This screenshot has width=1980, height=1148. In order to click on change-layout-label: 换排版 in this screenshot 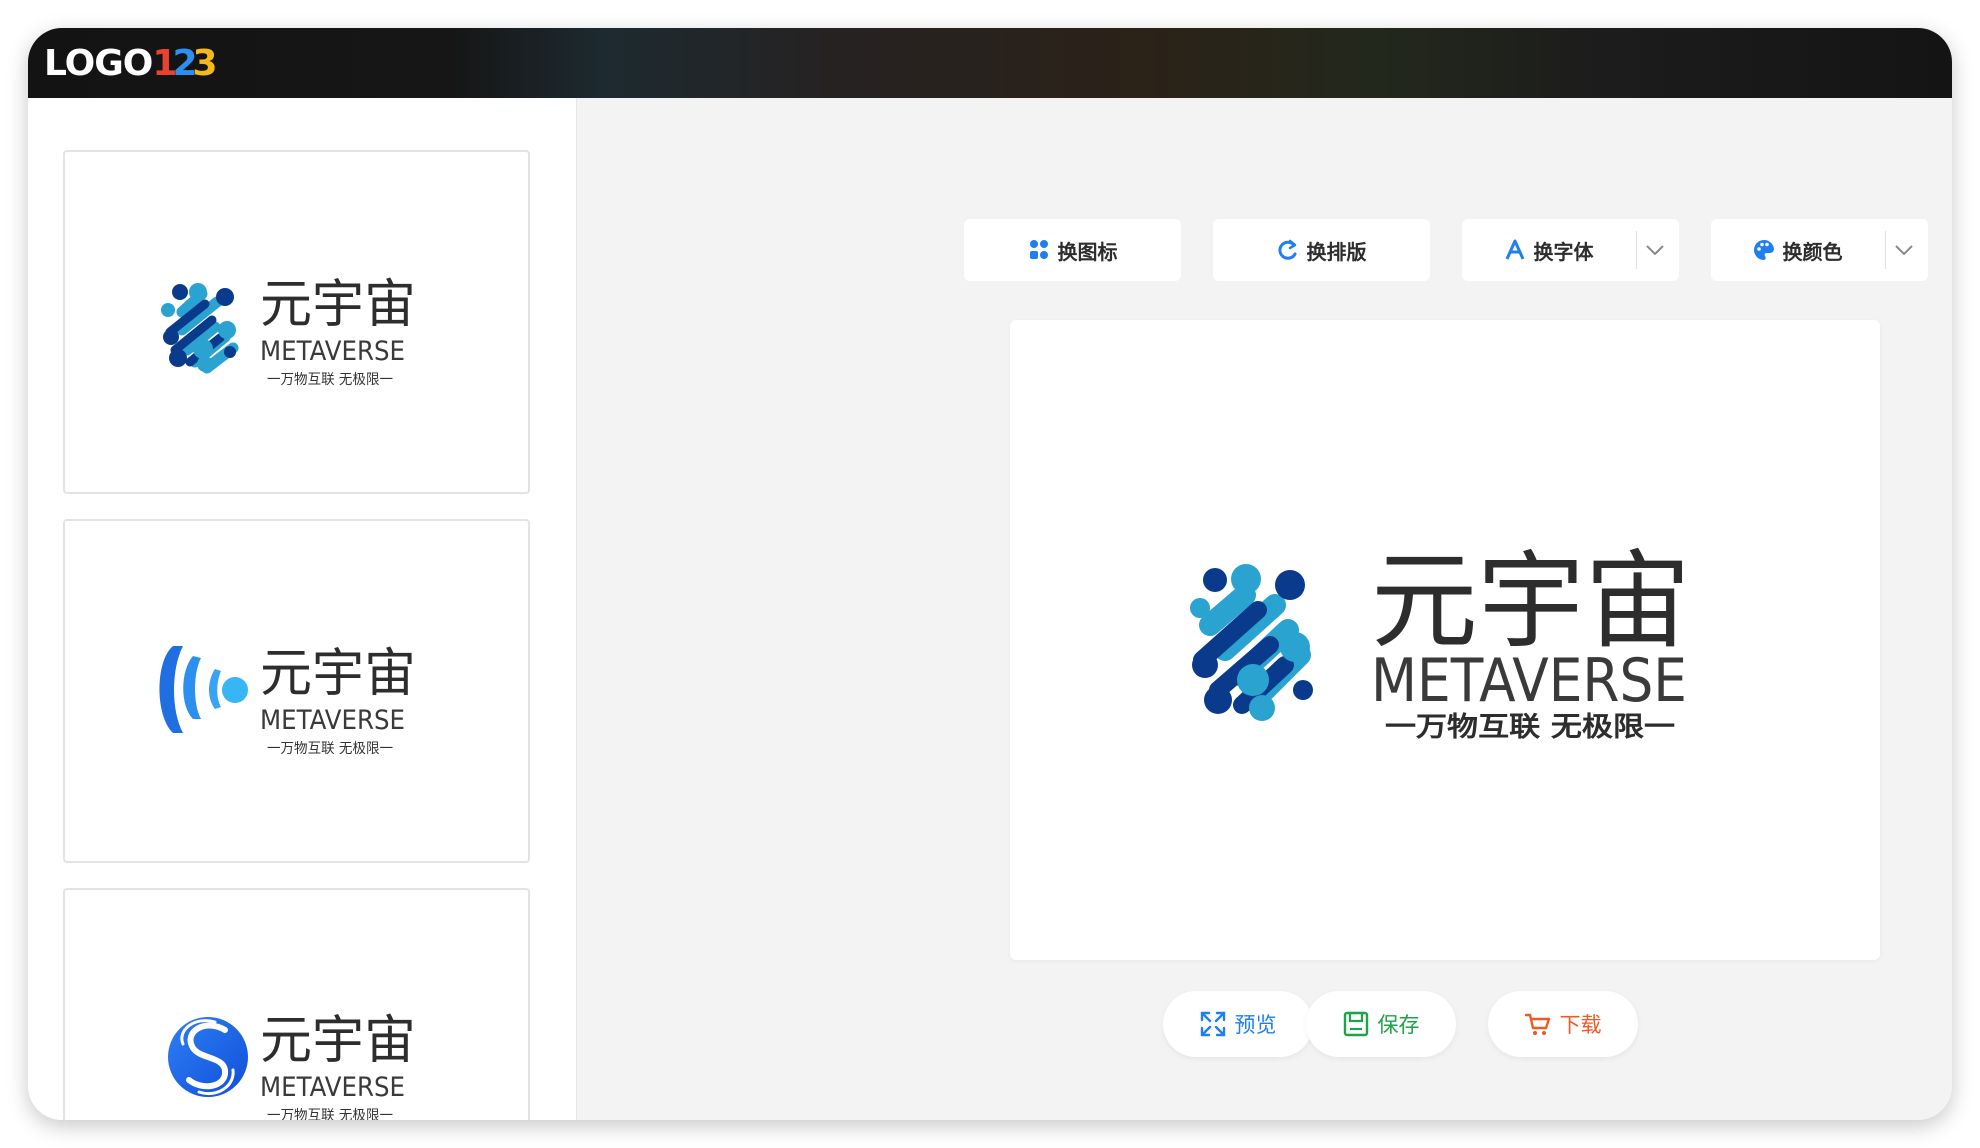, I will do `click(1336, 251)`.